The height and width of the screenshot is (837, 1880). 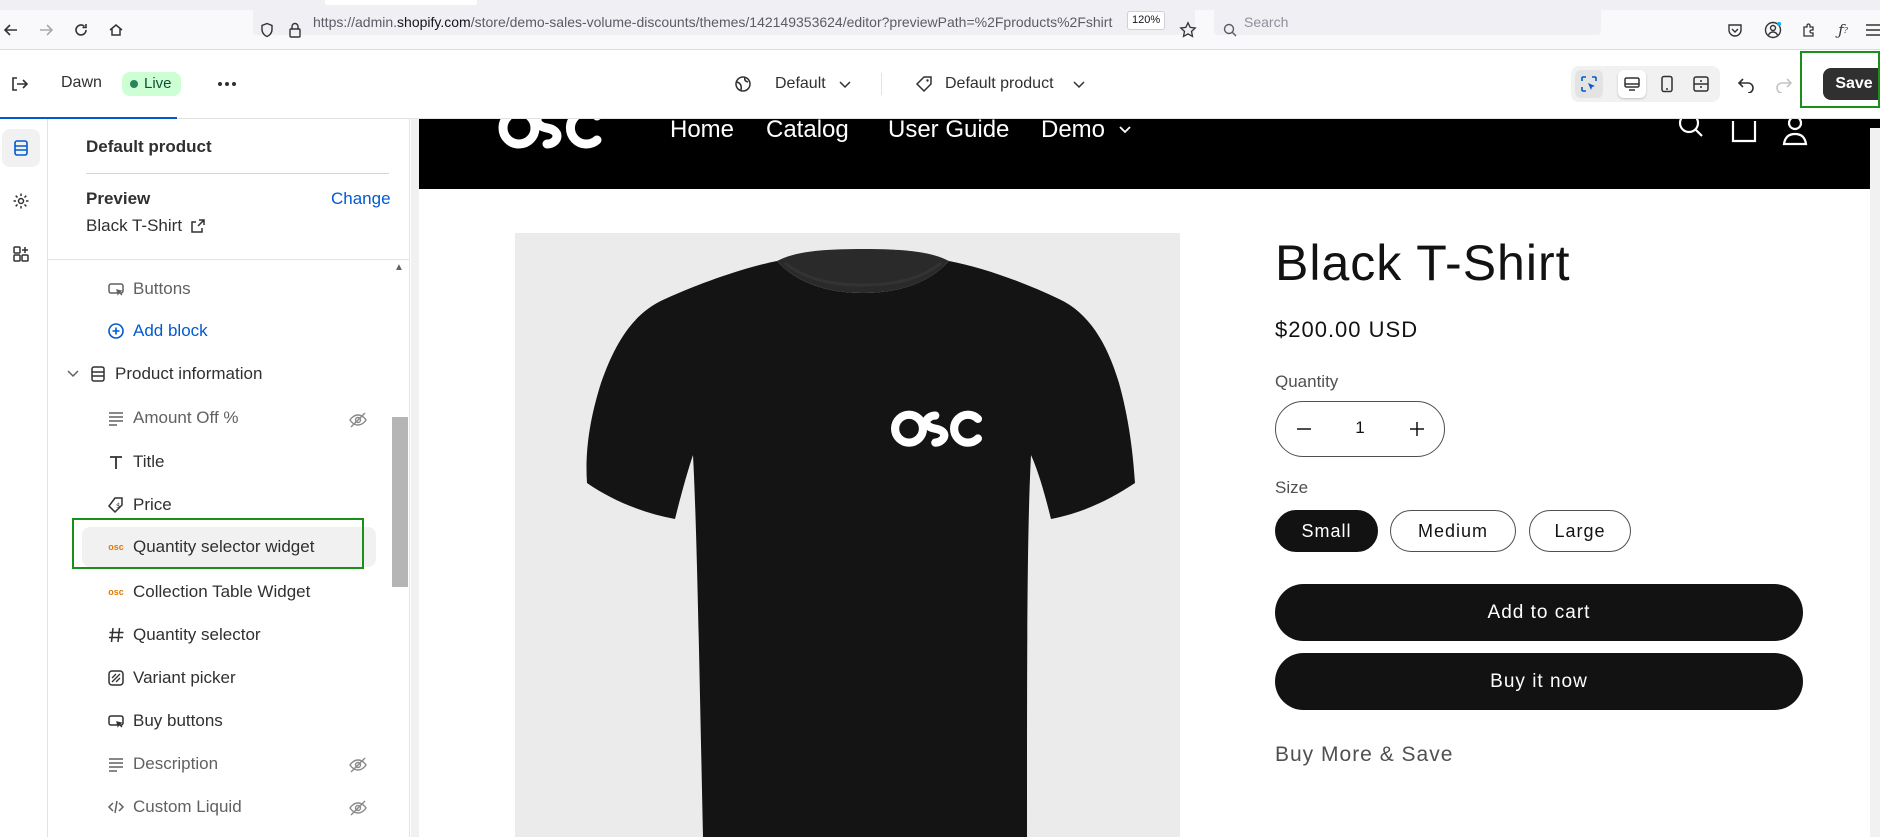 I want to click on apps-icon, so click(x=21, y=254).